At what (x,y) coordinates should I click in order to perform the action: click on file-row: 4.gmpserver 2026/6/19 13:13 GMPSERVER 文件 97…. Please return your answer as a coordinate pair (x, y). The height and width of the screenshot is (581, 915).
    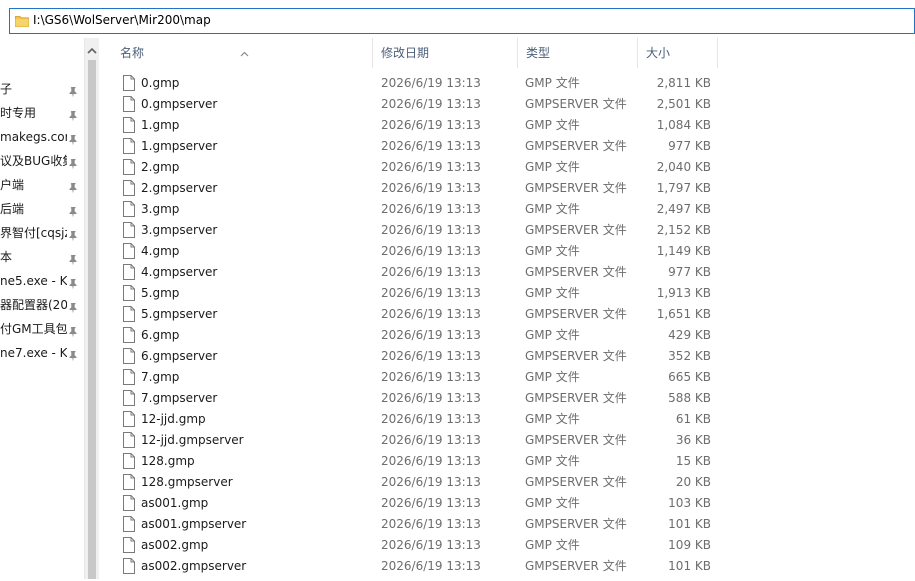
    Looking at the image, I should click on (417, 272).